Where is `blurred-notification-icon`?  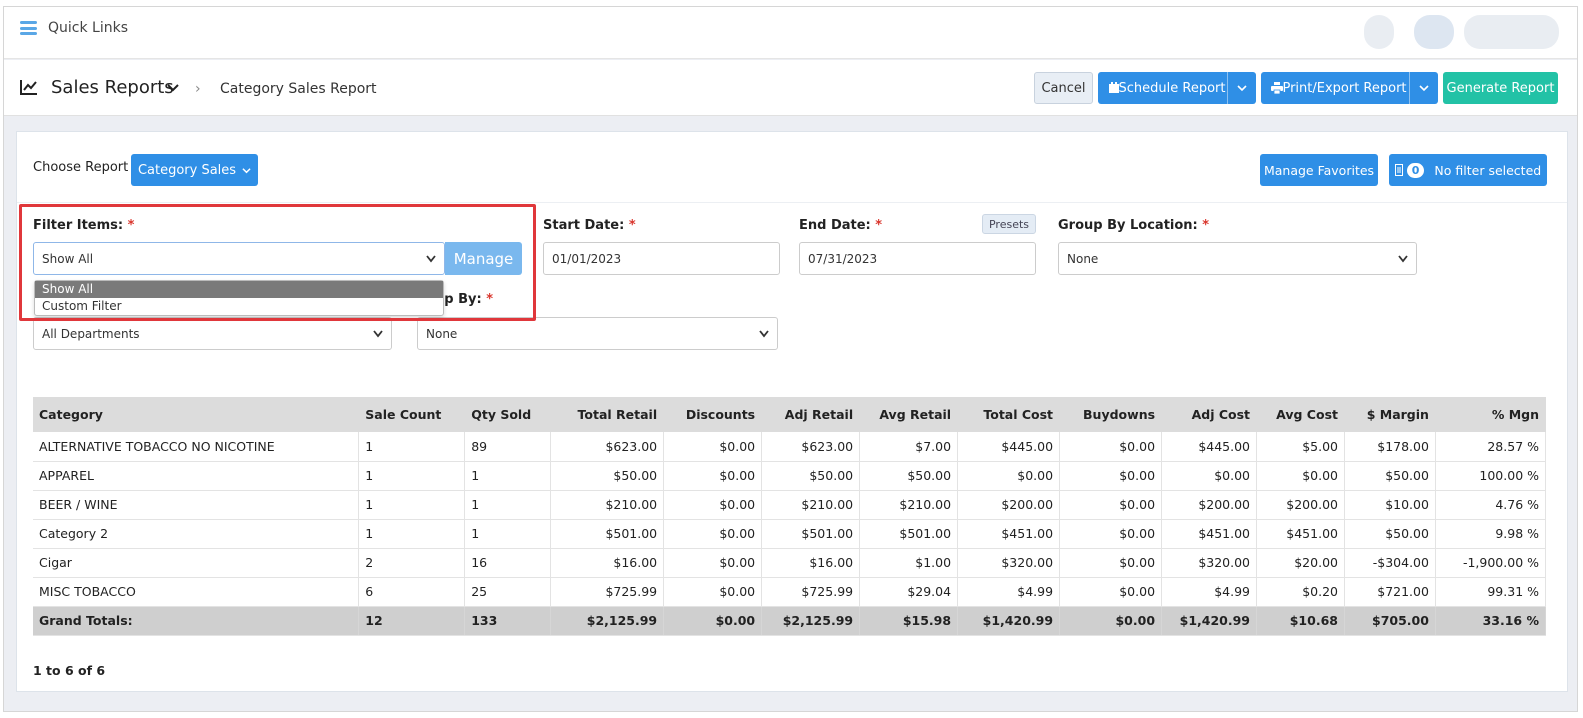 blurred-notification-icon is located at coordinates (1379, 32).